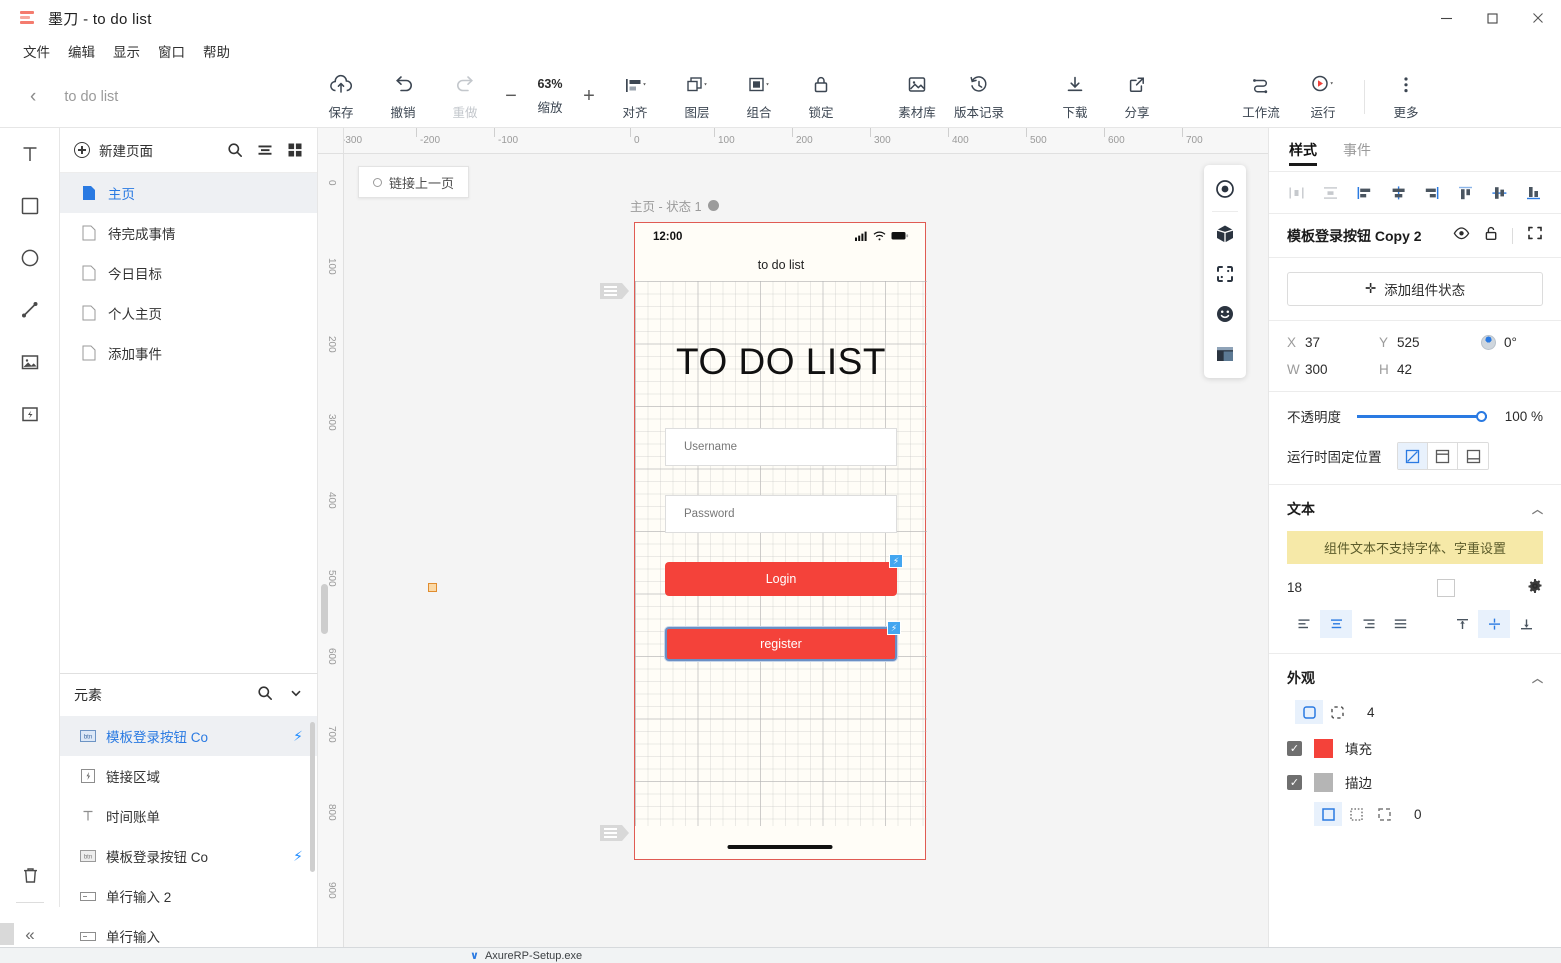  I want to click on rotation-field: 0°, so click(1499, 342).